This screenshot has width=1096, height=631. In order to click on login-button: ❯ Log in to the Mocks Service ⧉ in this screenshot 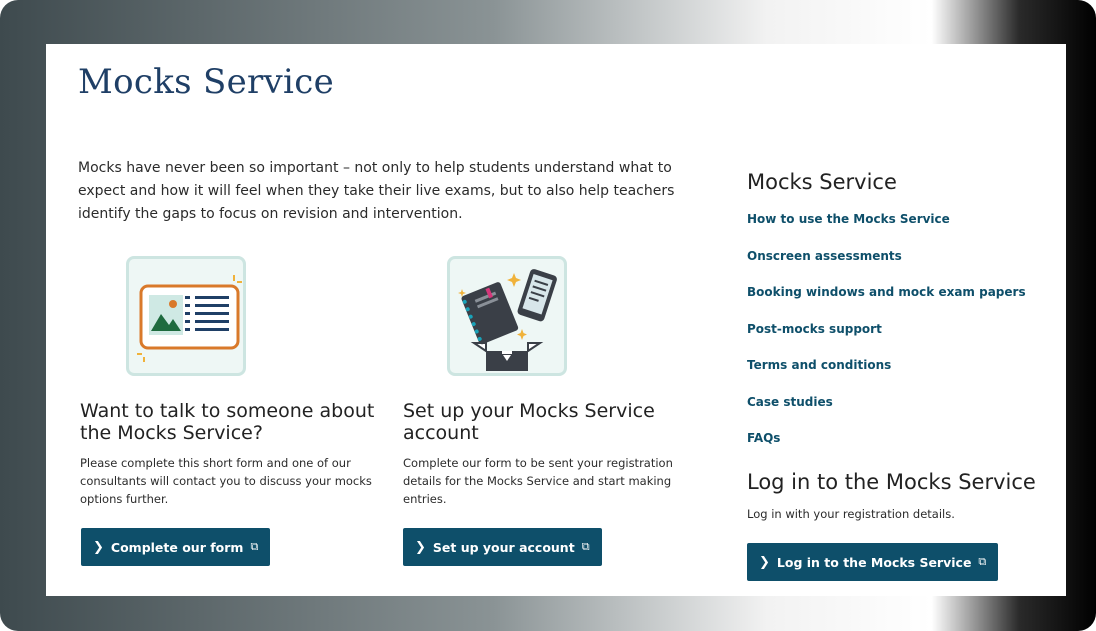, I will do `click(873, 562)`.